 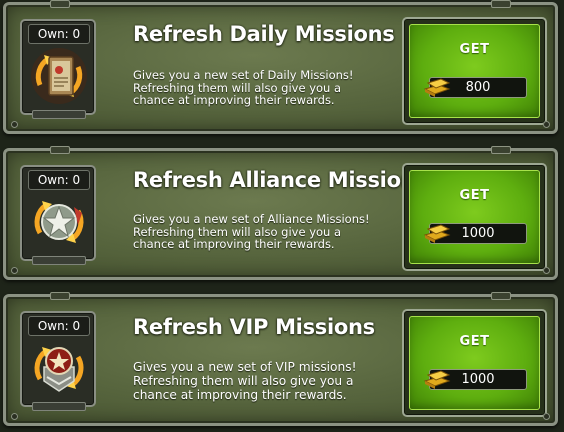 What do you see at coordinates (478, 87) in the screenshot?
I see `cost-value: 800` at bounding box center [478, 87].